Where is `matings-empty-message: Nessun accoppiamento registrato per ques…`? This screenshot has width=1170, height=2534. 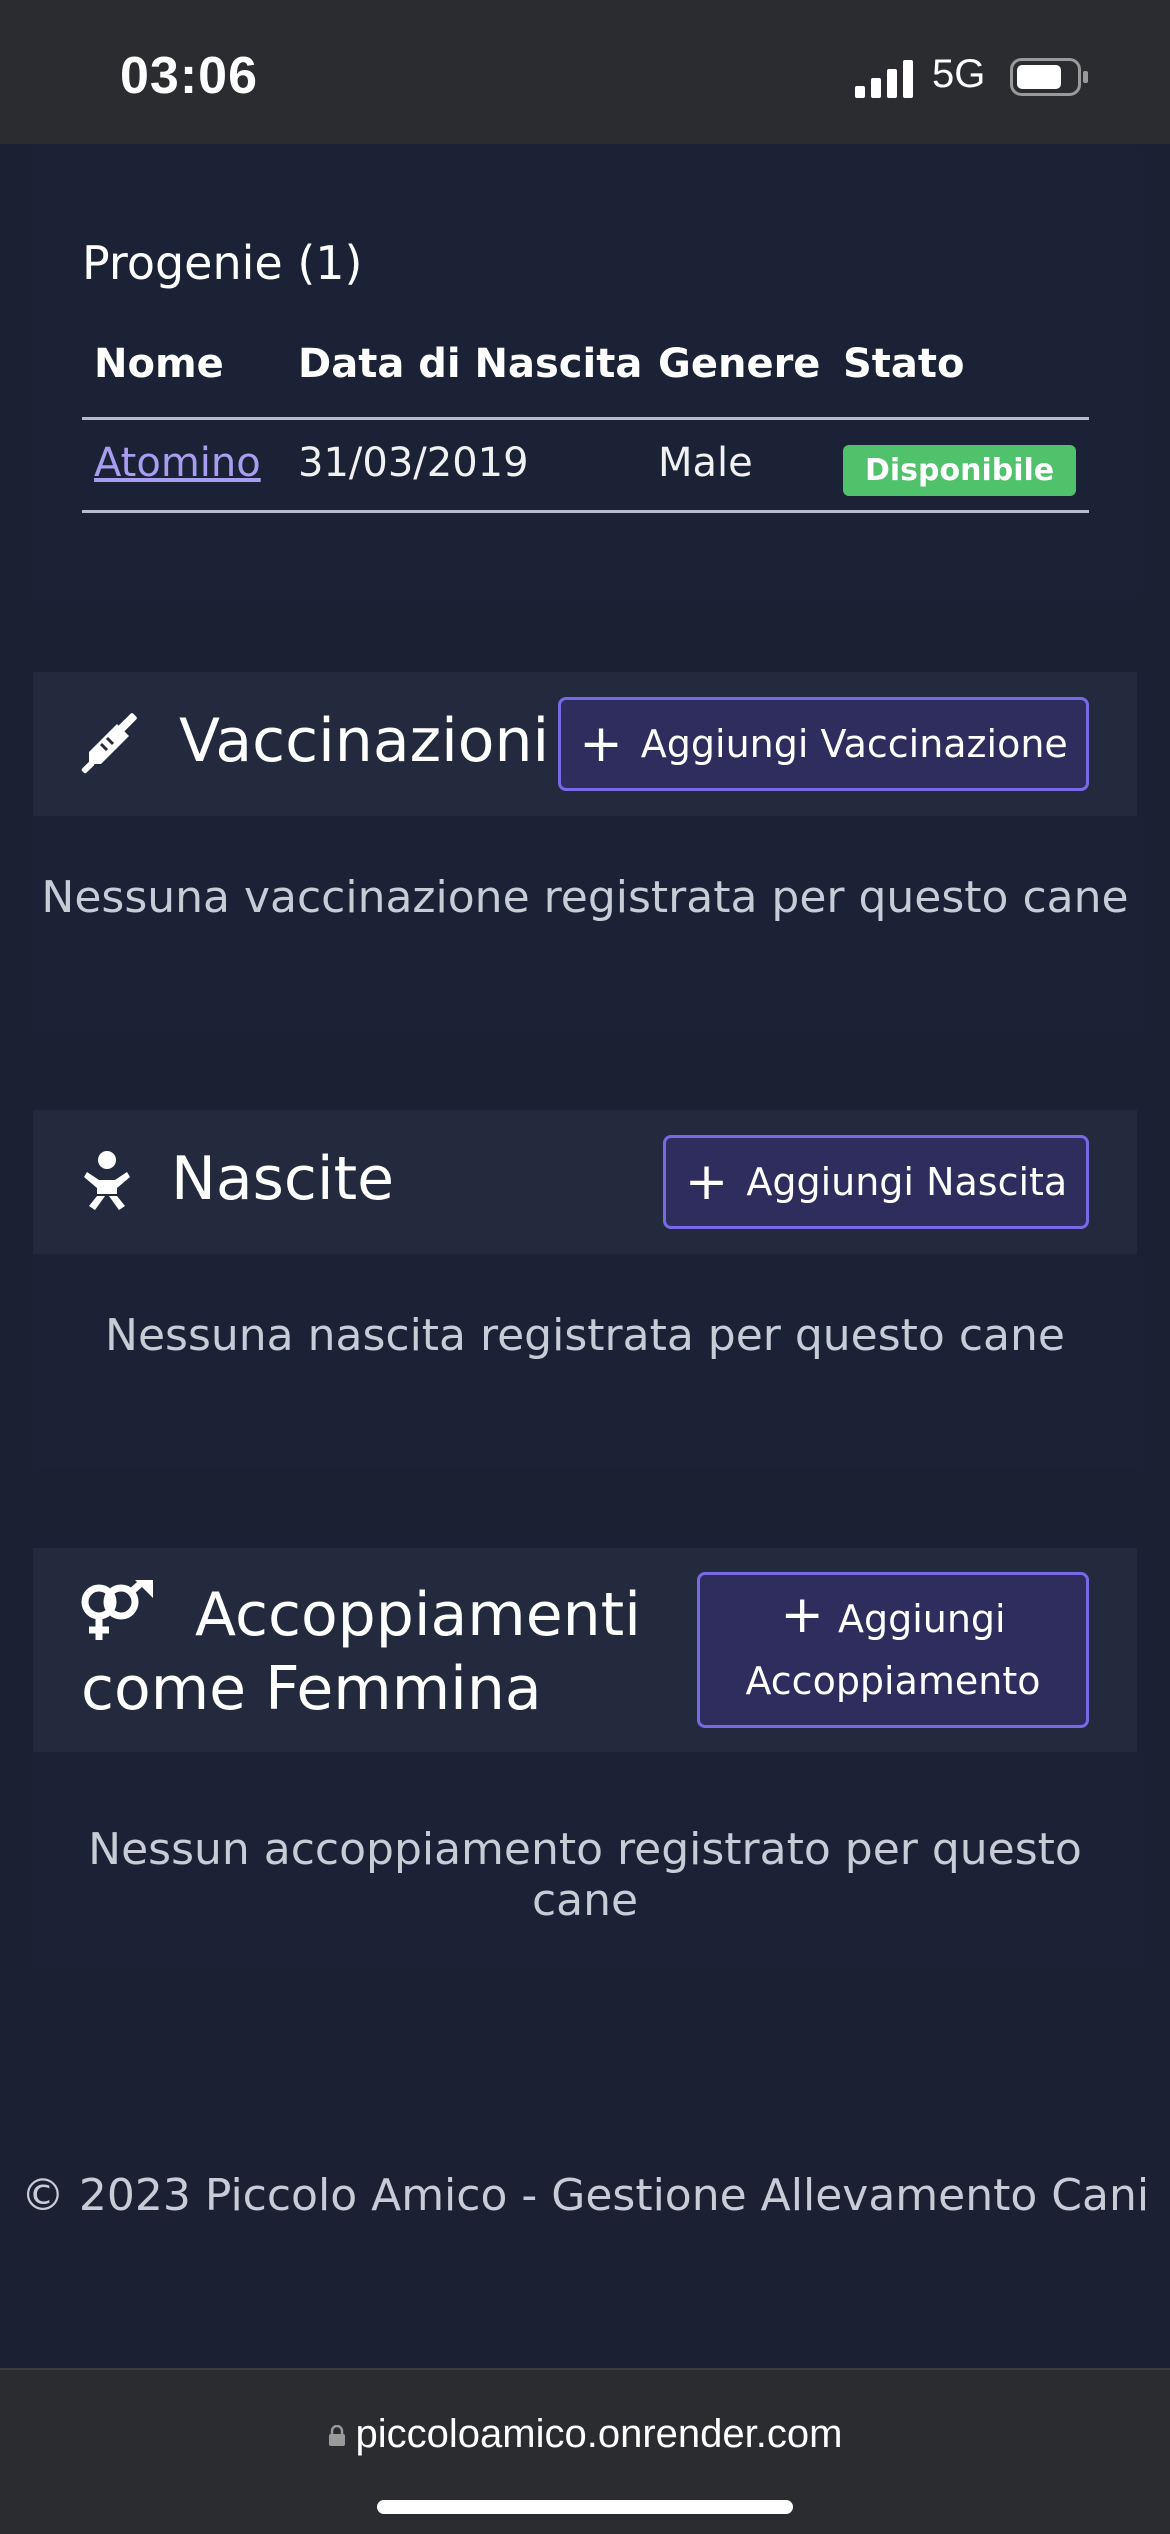
matings-empty-message: Nessun accoppiamento registrato per ques… is located at coordinates (585, 1875).